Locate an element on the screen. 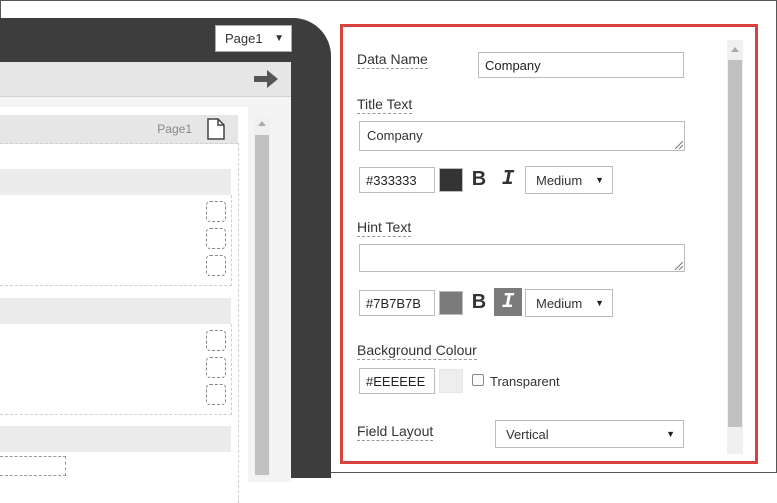  title-text-value: Company is located at coordinates (395, 135).